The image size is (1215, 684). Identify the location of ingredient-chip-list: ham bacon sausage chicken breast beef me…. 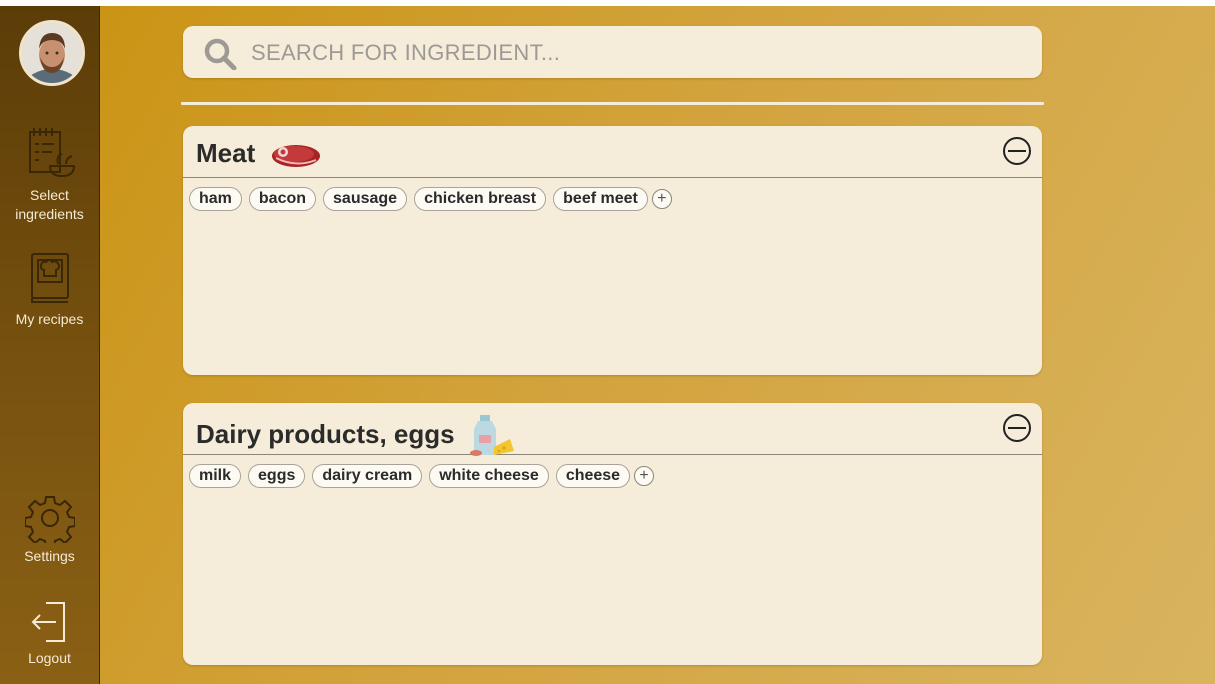
(430, 199).